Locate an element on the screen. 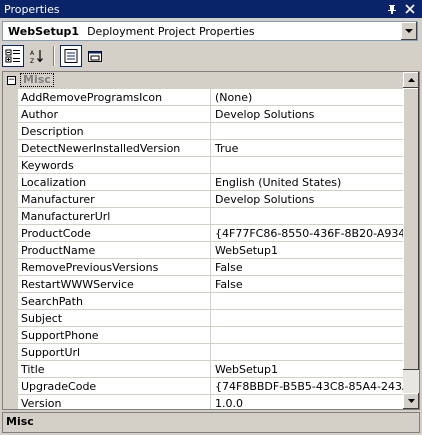  svg-text: A is located at coordinates (32, 53).